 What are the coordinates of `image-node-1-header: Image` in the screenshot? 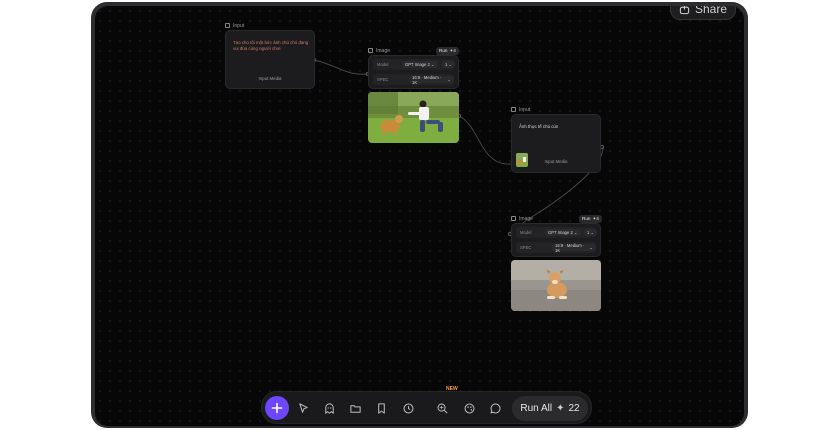 It's located at (379, 50).